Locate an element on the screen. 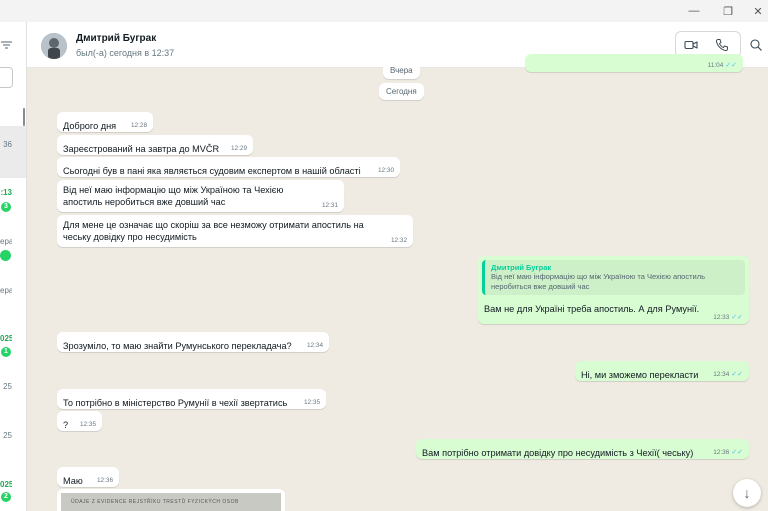 Image resolution: width=768 pixels, height=511 pixels. date-separator: Сегодня is located at coordinates (401, 91).